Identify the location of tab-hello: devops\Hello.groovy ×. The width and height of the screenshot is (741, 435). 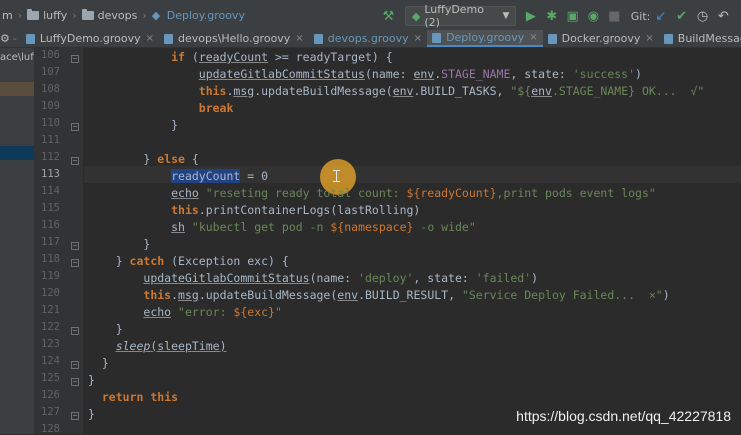
(234, 38).